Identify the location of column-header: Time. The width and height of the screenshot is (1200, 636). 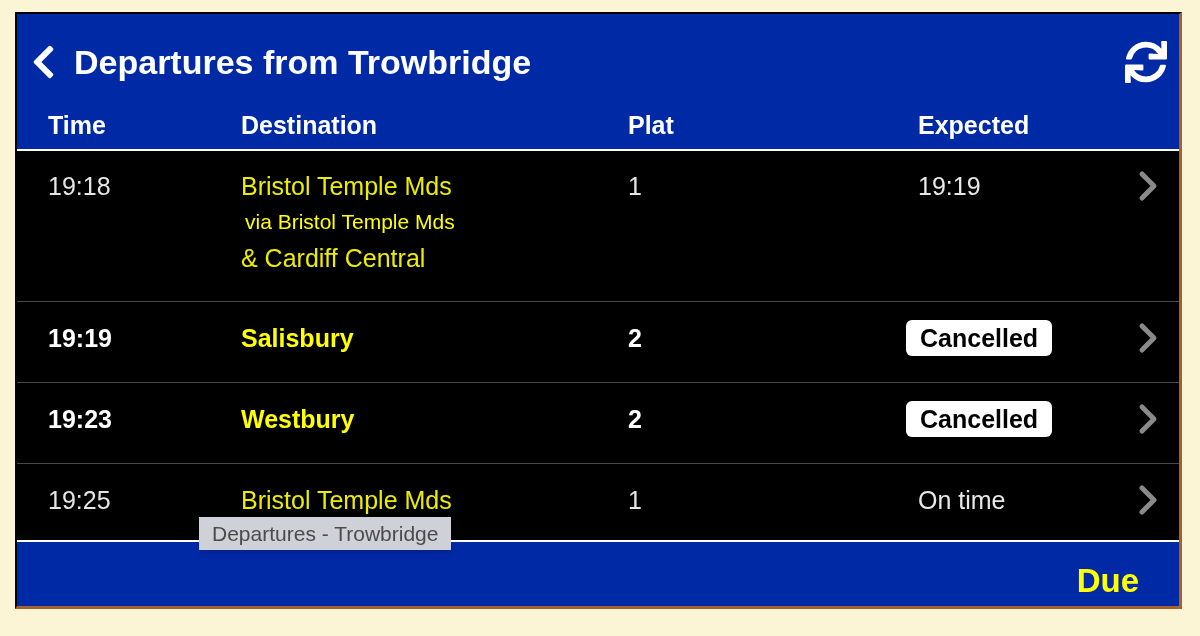
(77, 125).